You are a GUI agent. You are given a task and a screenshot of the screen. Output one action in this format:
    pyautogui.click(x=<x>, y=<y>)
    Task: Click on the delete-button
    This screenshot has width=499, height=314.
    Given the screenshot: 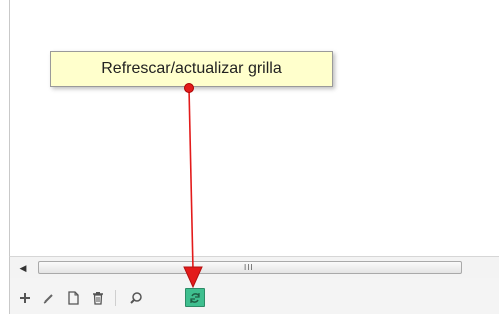 What is the action you would take?
    pyautogui.click(x=98, y=298)
    